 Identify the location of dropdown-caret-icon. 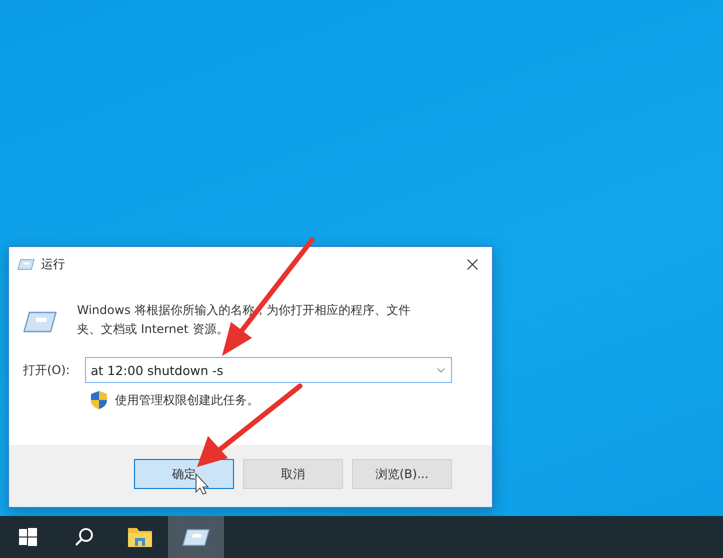
(441, 370).